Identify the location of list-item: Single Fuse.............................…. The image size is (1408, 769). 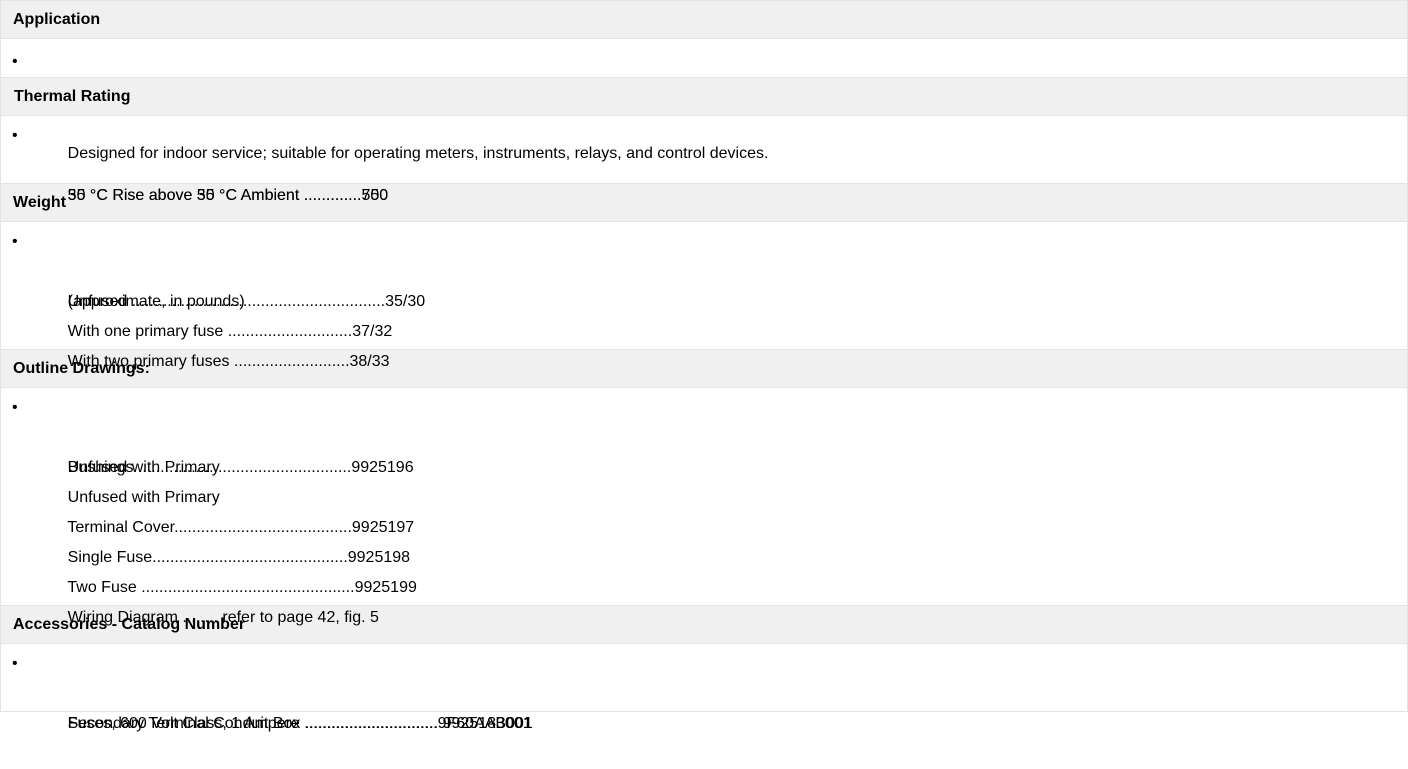
(704, 539).